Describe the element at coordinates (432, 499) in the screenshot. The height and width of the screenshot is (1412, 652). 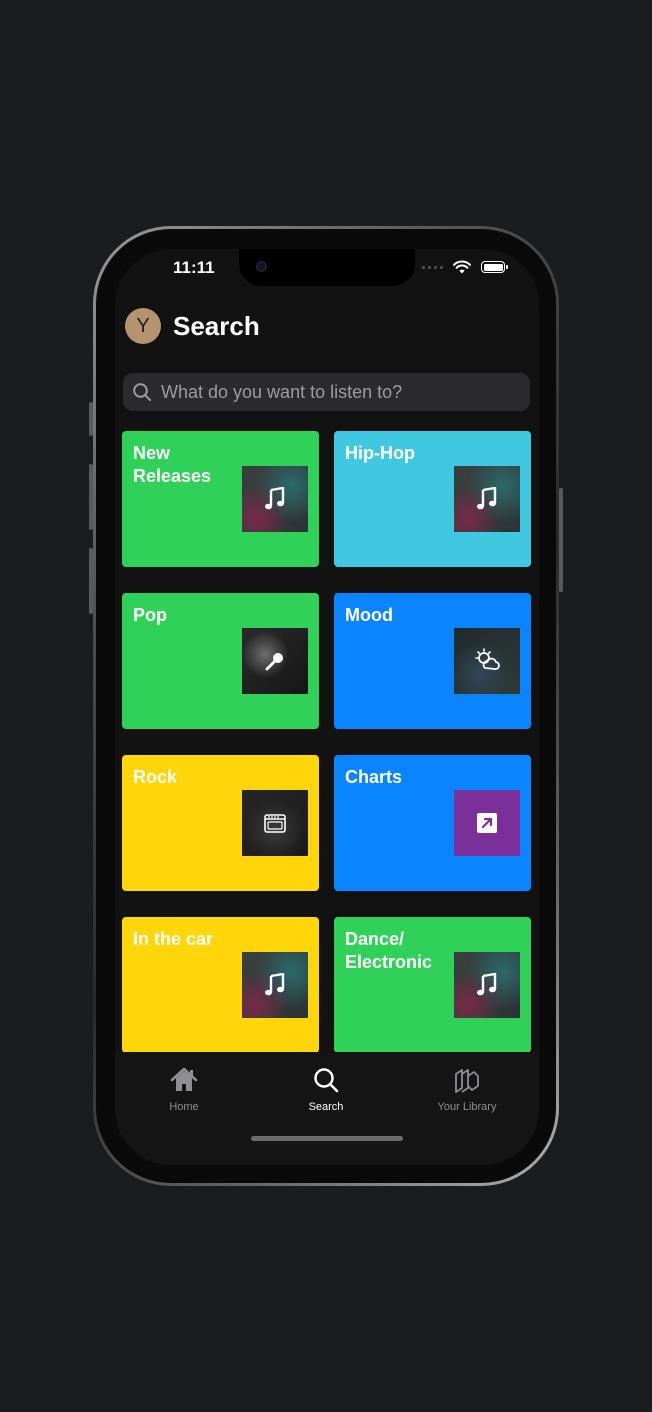
I see `category-tile-hip-hop: Hip-Hop` at that location.